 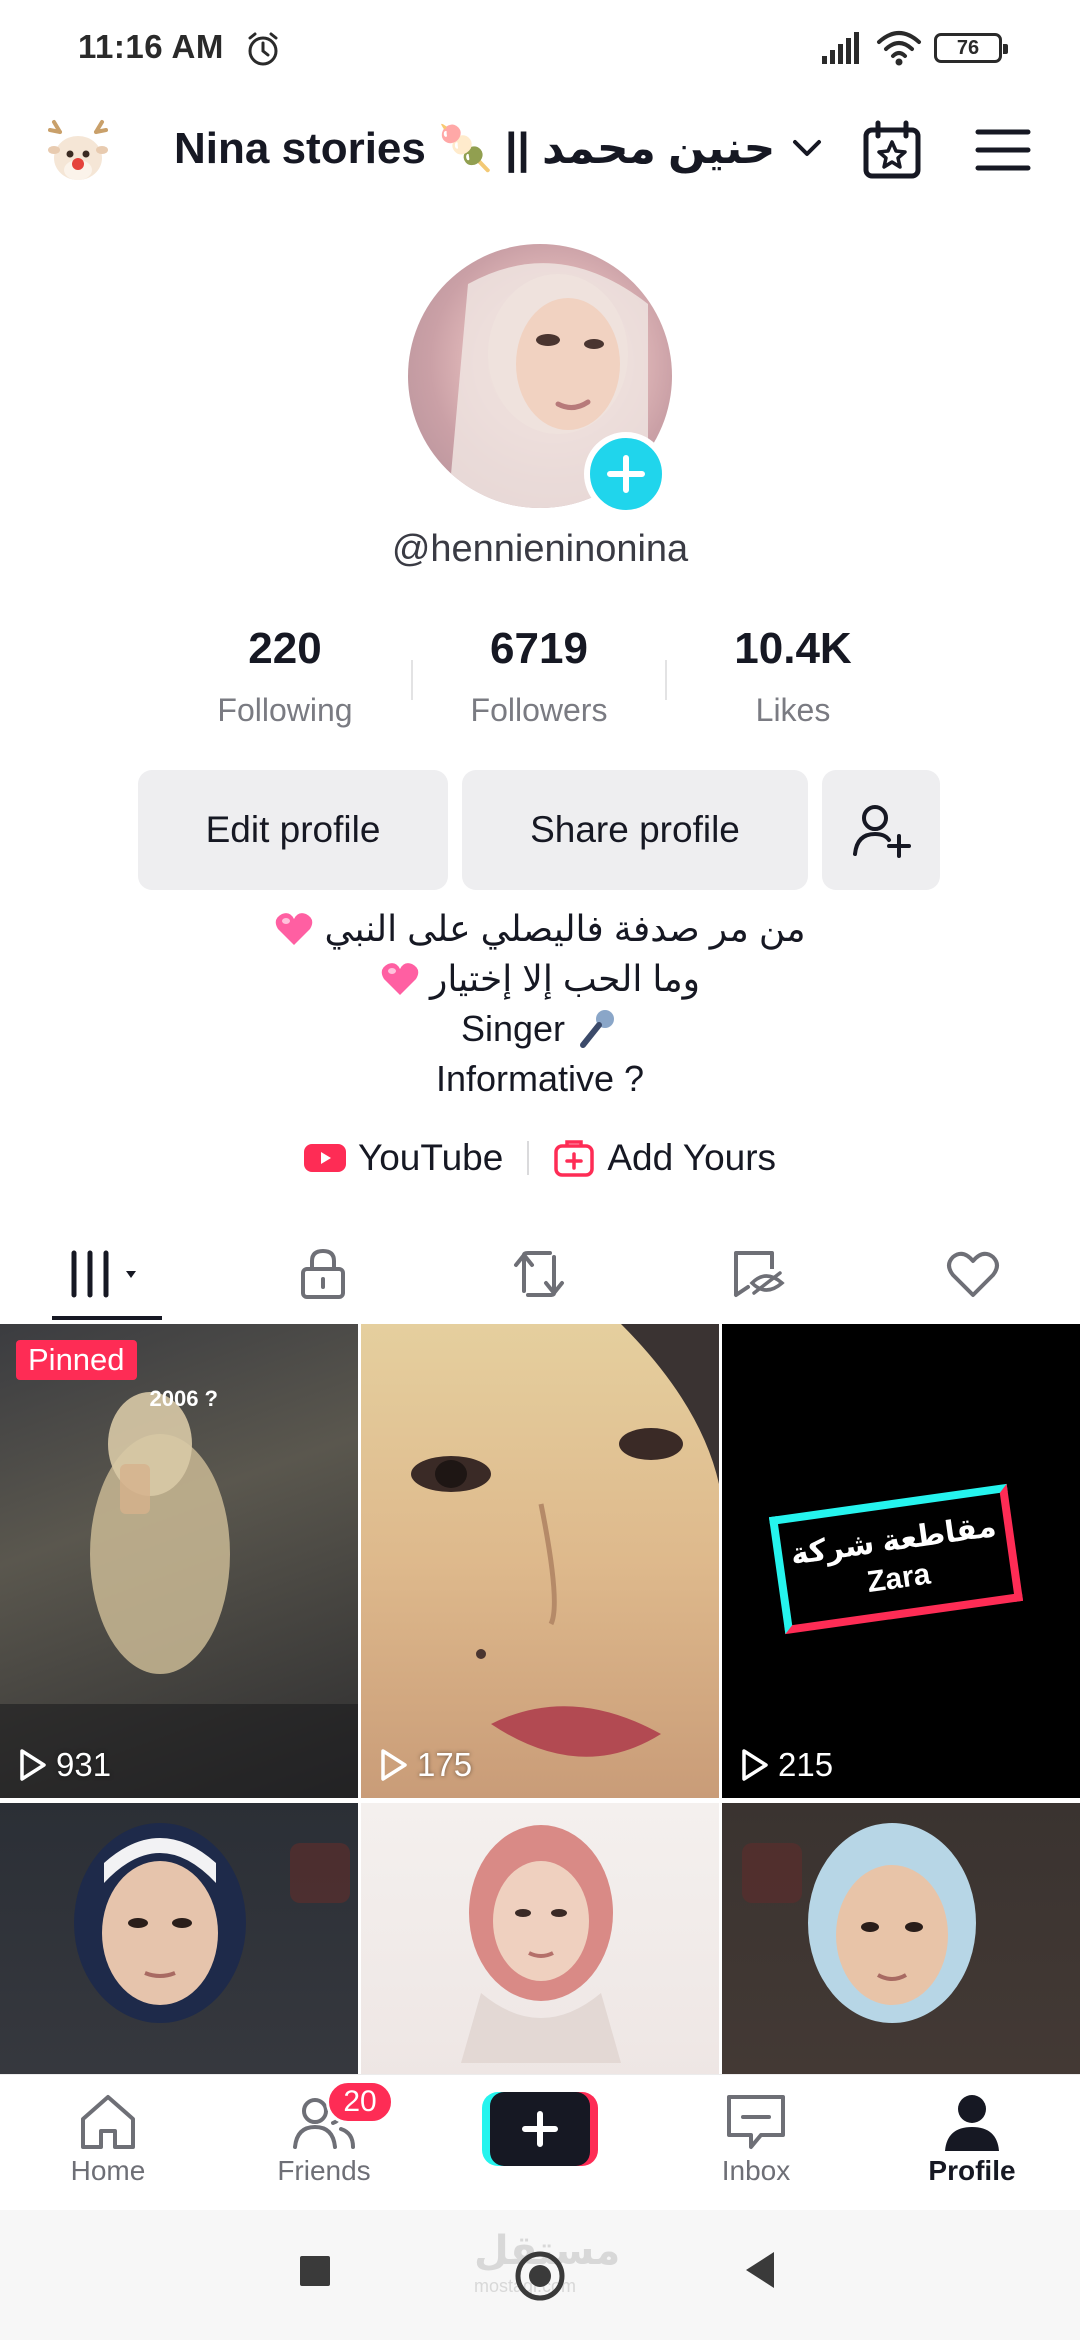 What do you see at coordinates (179, 1561) in the screenshot?
I see `video-tile: Pinned 2006 ? 931` at bounding box center [179, 1561].